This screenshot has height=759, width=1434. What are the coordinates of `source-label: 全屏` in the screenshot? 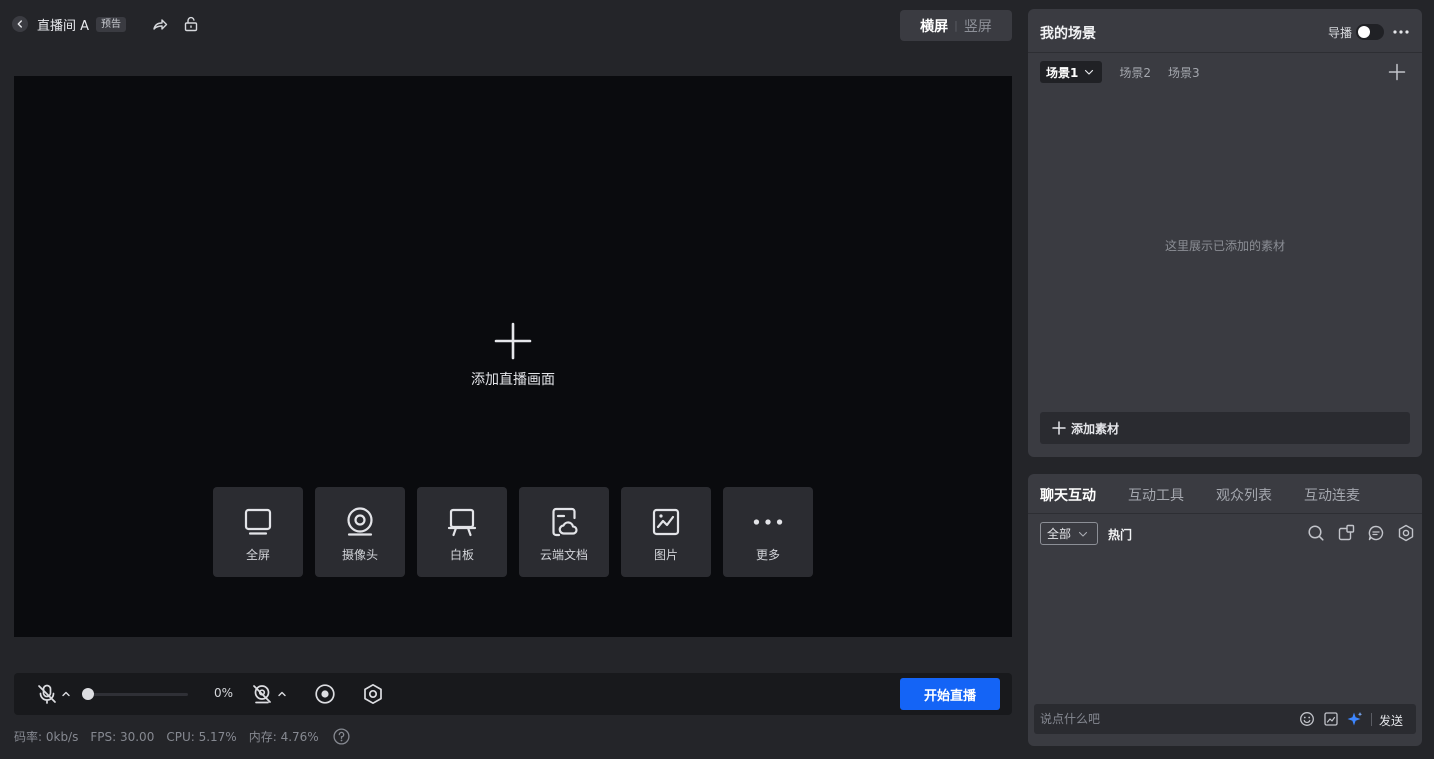 It's located at (257, 555).